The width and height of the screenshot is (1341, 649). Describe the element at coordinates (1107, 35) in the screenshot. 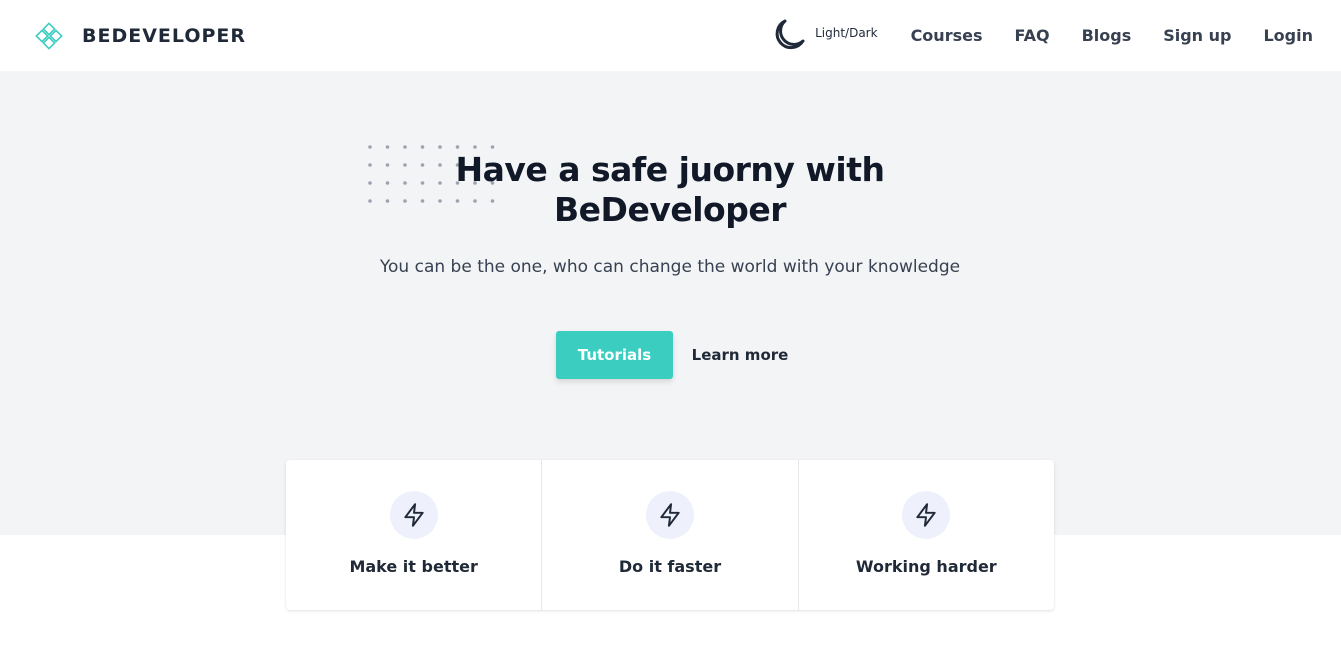

I see `nav-link-blogs: Blogs` at that location.